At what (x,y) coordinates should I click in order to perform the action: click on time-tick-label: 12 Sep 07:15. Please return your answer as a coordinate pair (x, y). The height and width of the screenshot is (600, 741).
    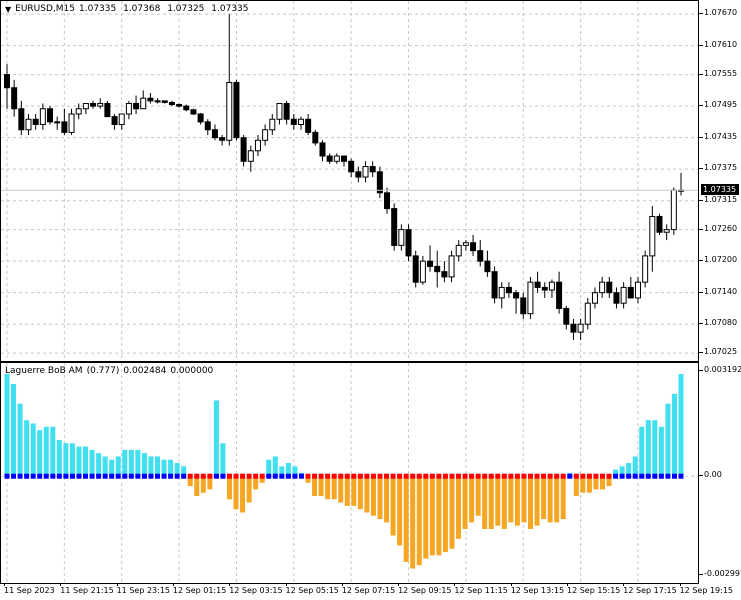
    Looking at the image, I should click on (368, 589).